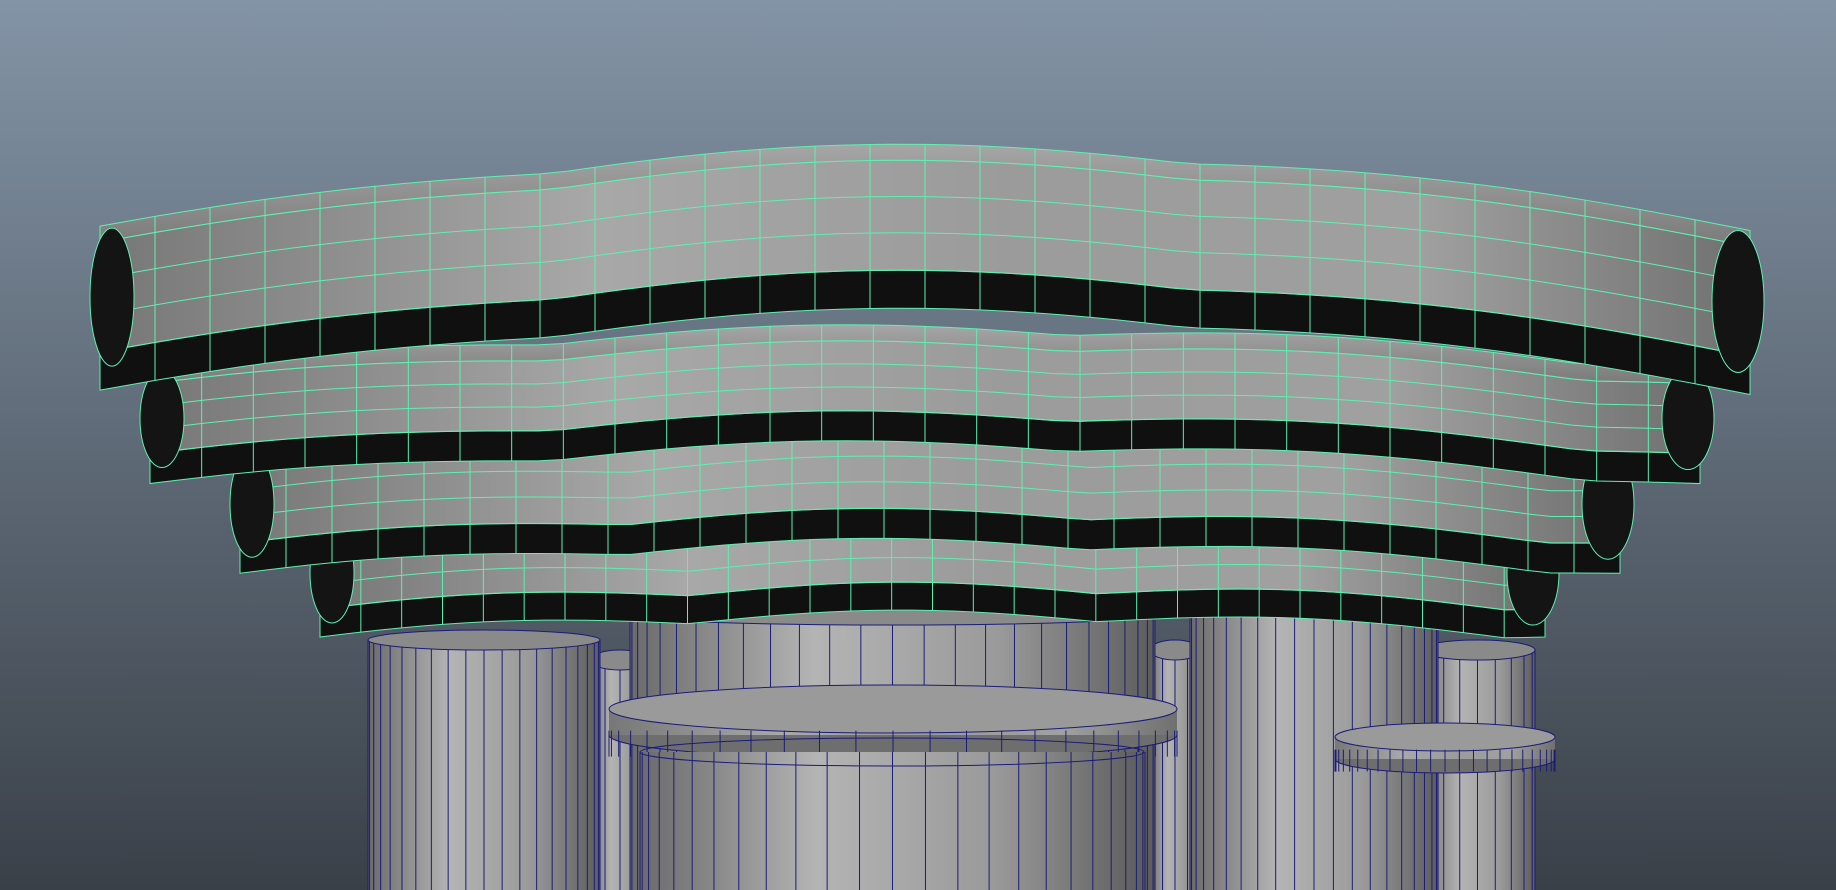 Image resolution: width=1836 pixels, height=890 pixels. What do you see at coordinates (893, 709) in the screenshot?
I see `column-ring-center-upper` at bounding box center [893, 709].